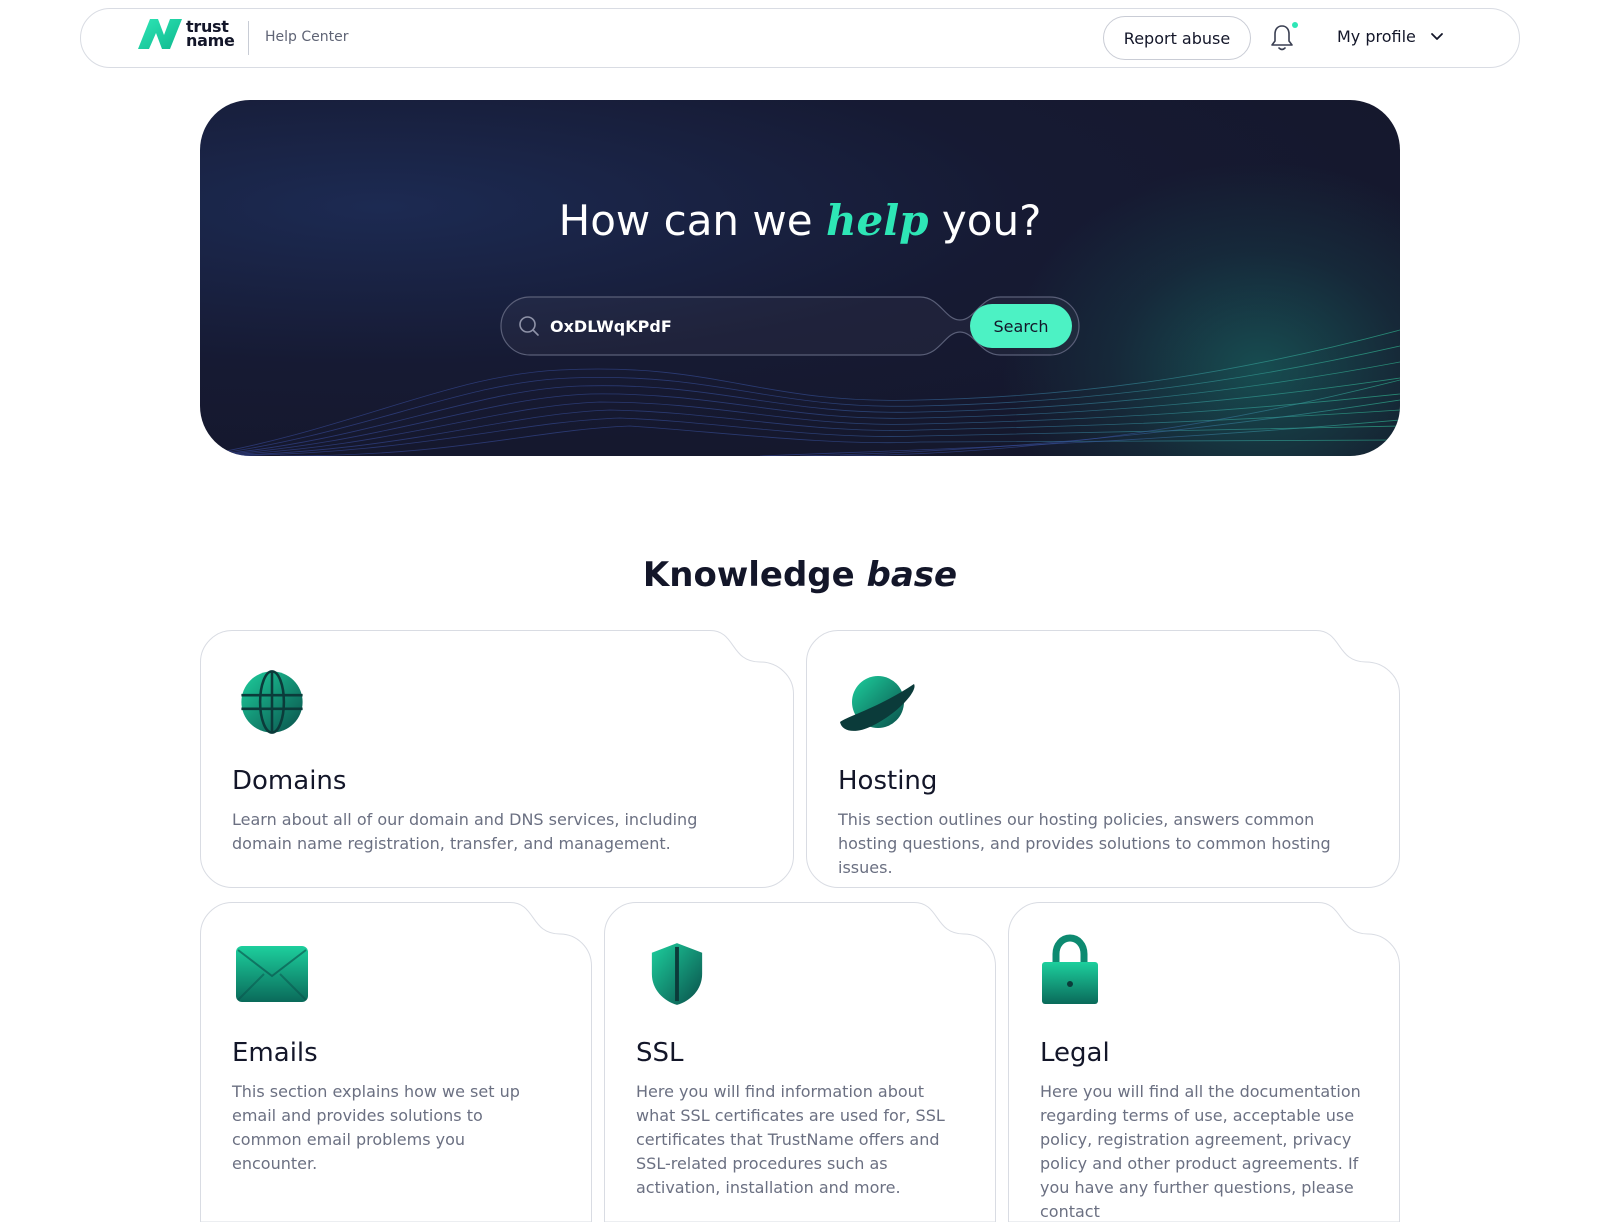  I want to click on card-title: Domains, so click(289, 781).